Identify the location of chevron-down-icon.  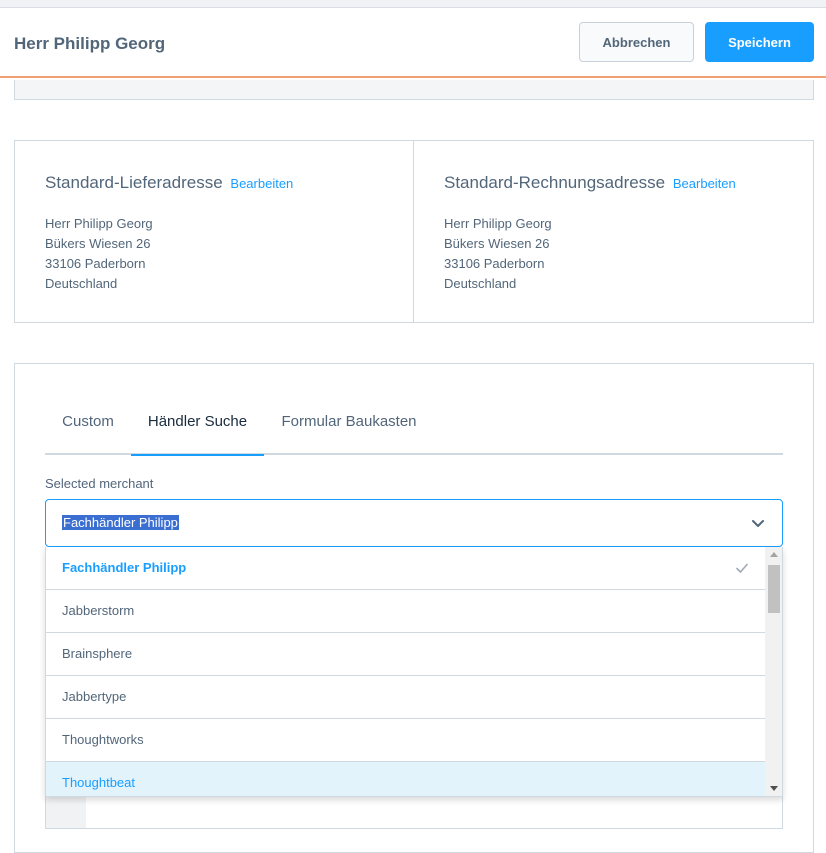
(758, 523).